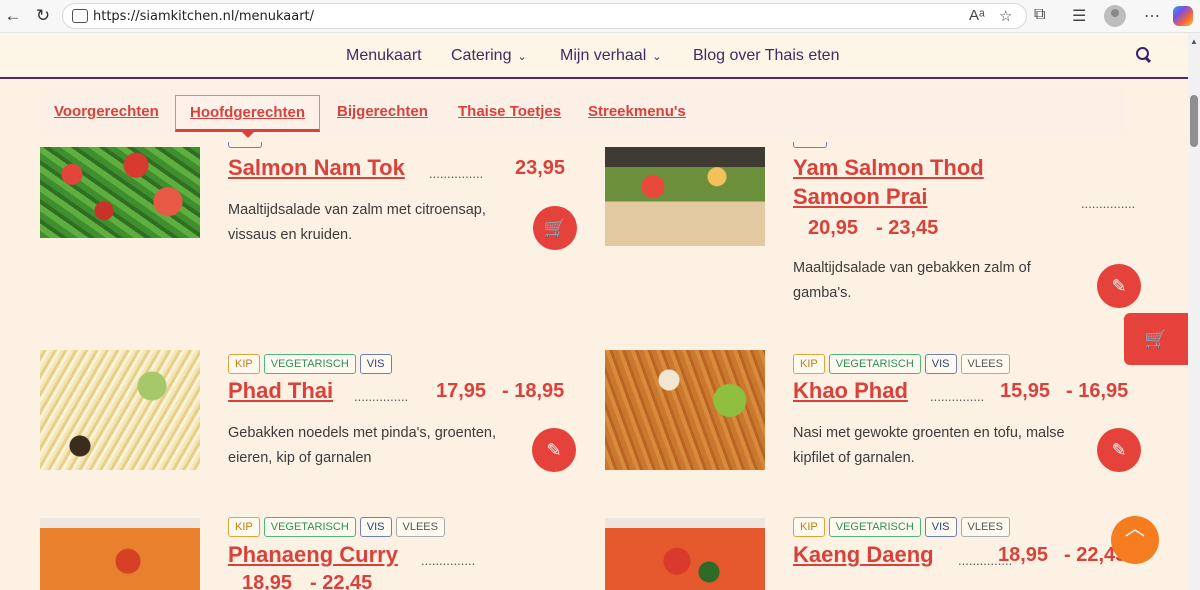 The height and width of the screenshot is (590, 1200). Describe the element at coordinates (313, 554) in the screenshot. I see `dish-name-phanaeng-curry: Phanaeng Curry` at that location.